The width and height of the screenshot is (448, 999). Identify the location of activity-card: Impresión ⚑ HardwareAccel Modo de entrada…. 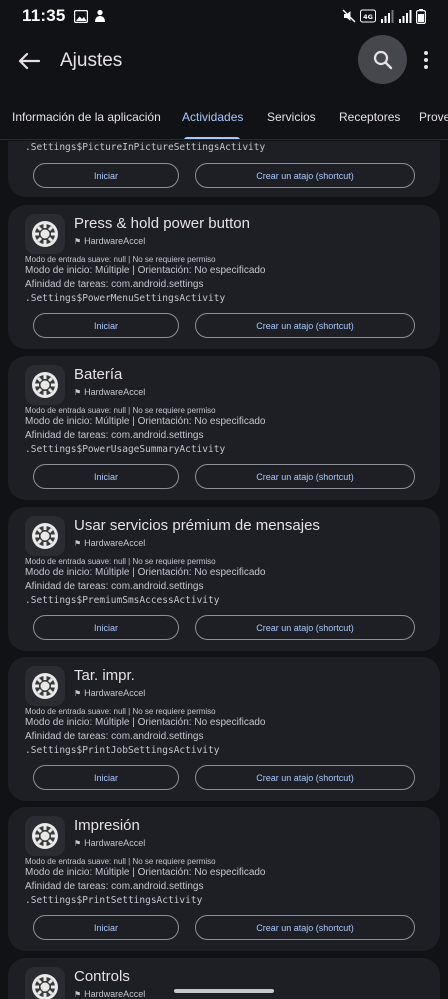
(224, 879).